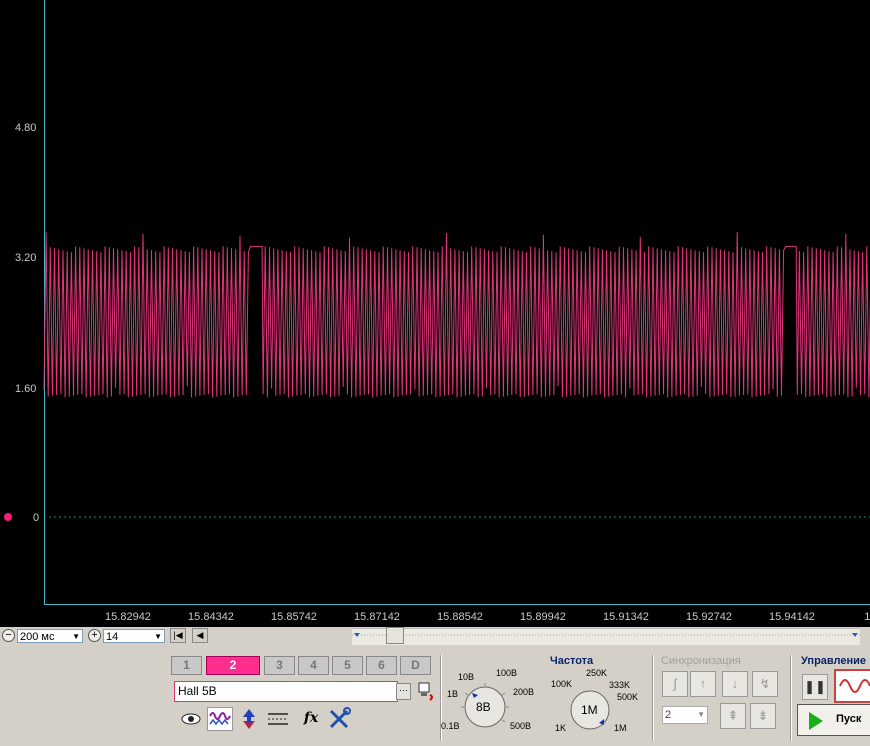 The width and height of the screenshot is (870, 746). Describe the element at coordinates (279, 665) in the screenshot. I see `channel-tab-3: 3` at that location.